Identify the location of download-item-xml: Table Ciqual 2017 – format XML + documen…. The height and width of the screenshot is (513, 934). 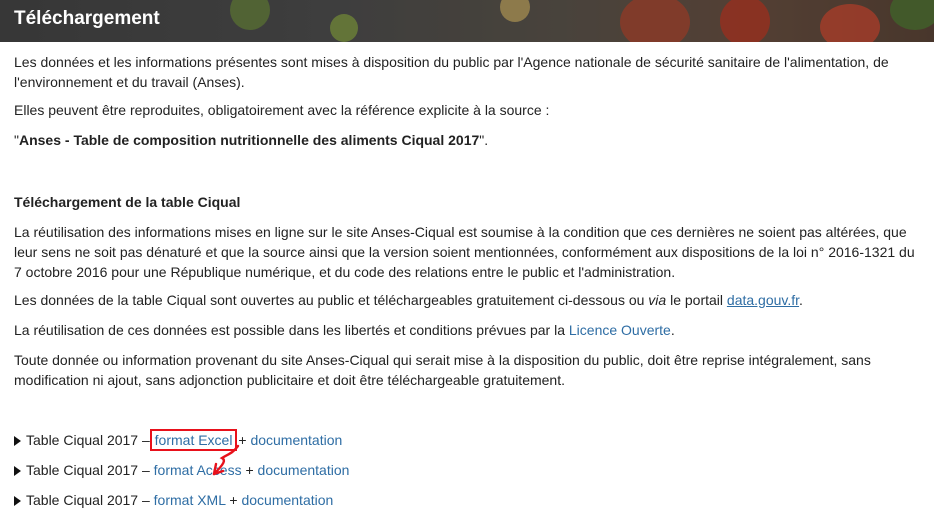
(173, 500).